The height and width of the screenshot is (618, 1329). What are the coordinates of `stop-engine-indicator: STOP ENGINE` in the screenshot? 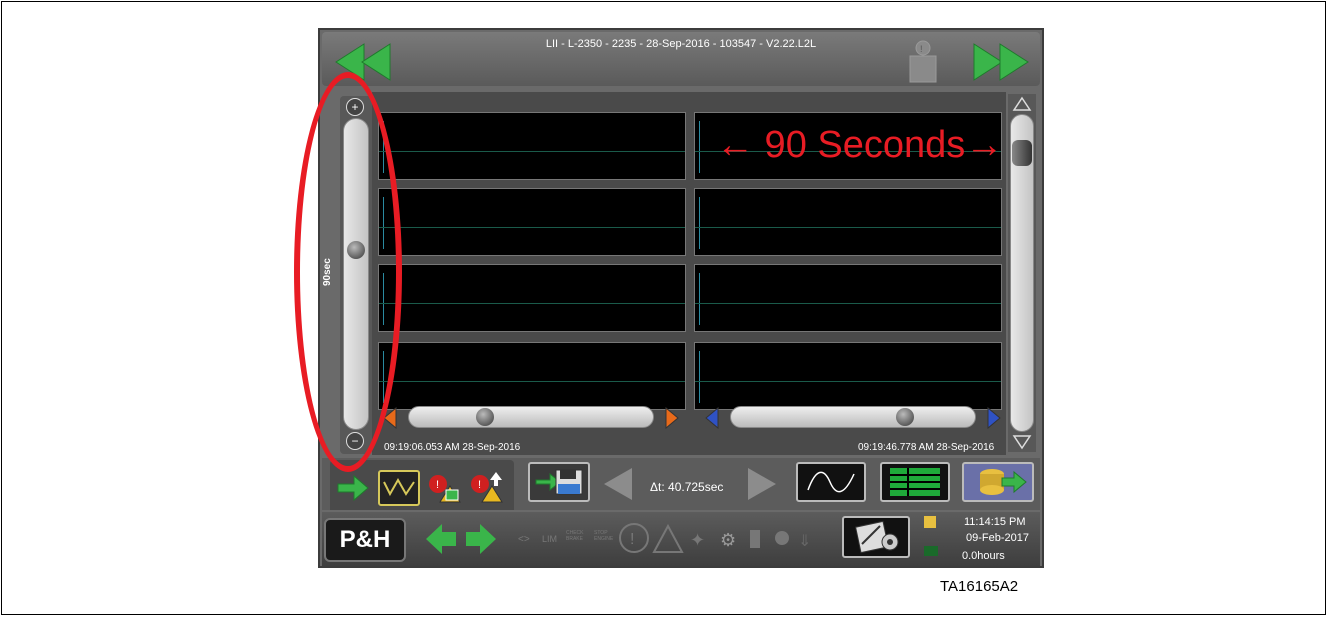 It's located at (604, 536).